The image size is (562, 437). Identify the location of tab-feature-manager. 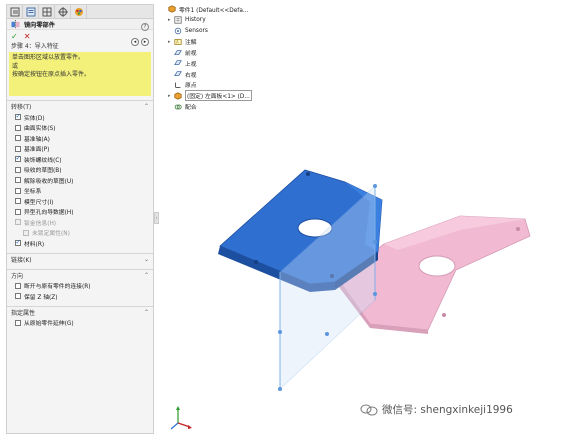
(15, 11).